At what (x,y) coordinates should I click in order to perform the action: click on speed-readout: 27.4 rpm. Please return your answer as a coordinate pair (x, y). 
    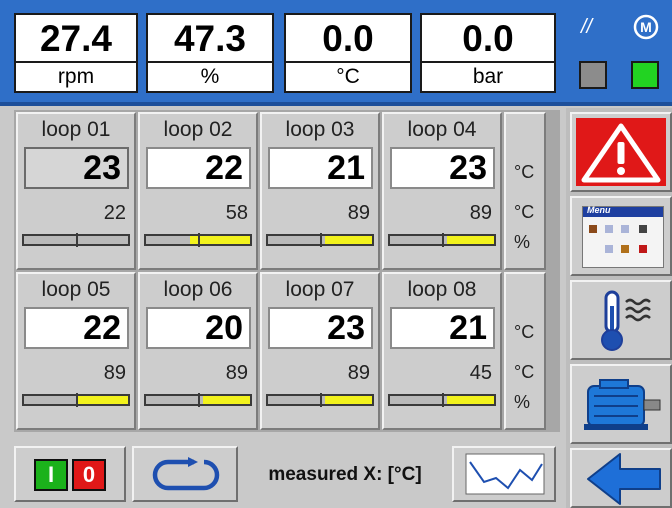
    Looking at the image, I should click on (76, 53).